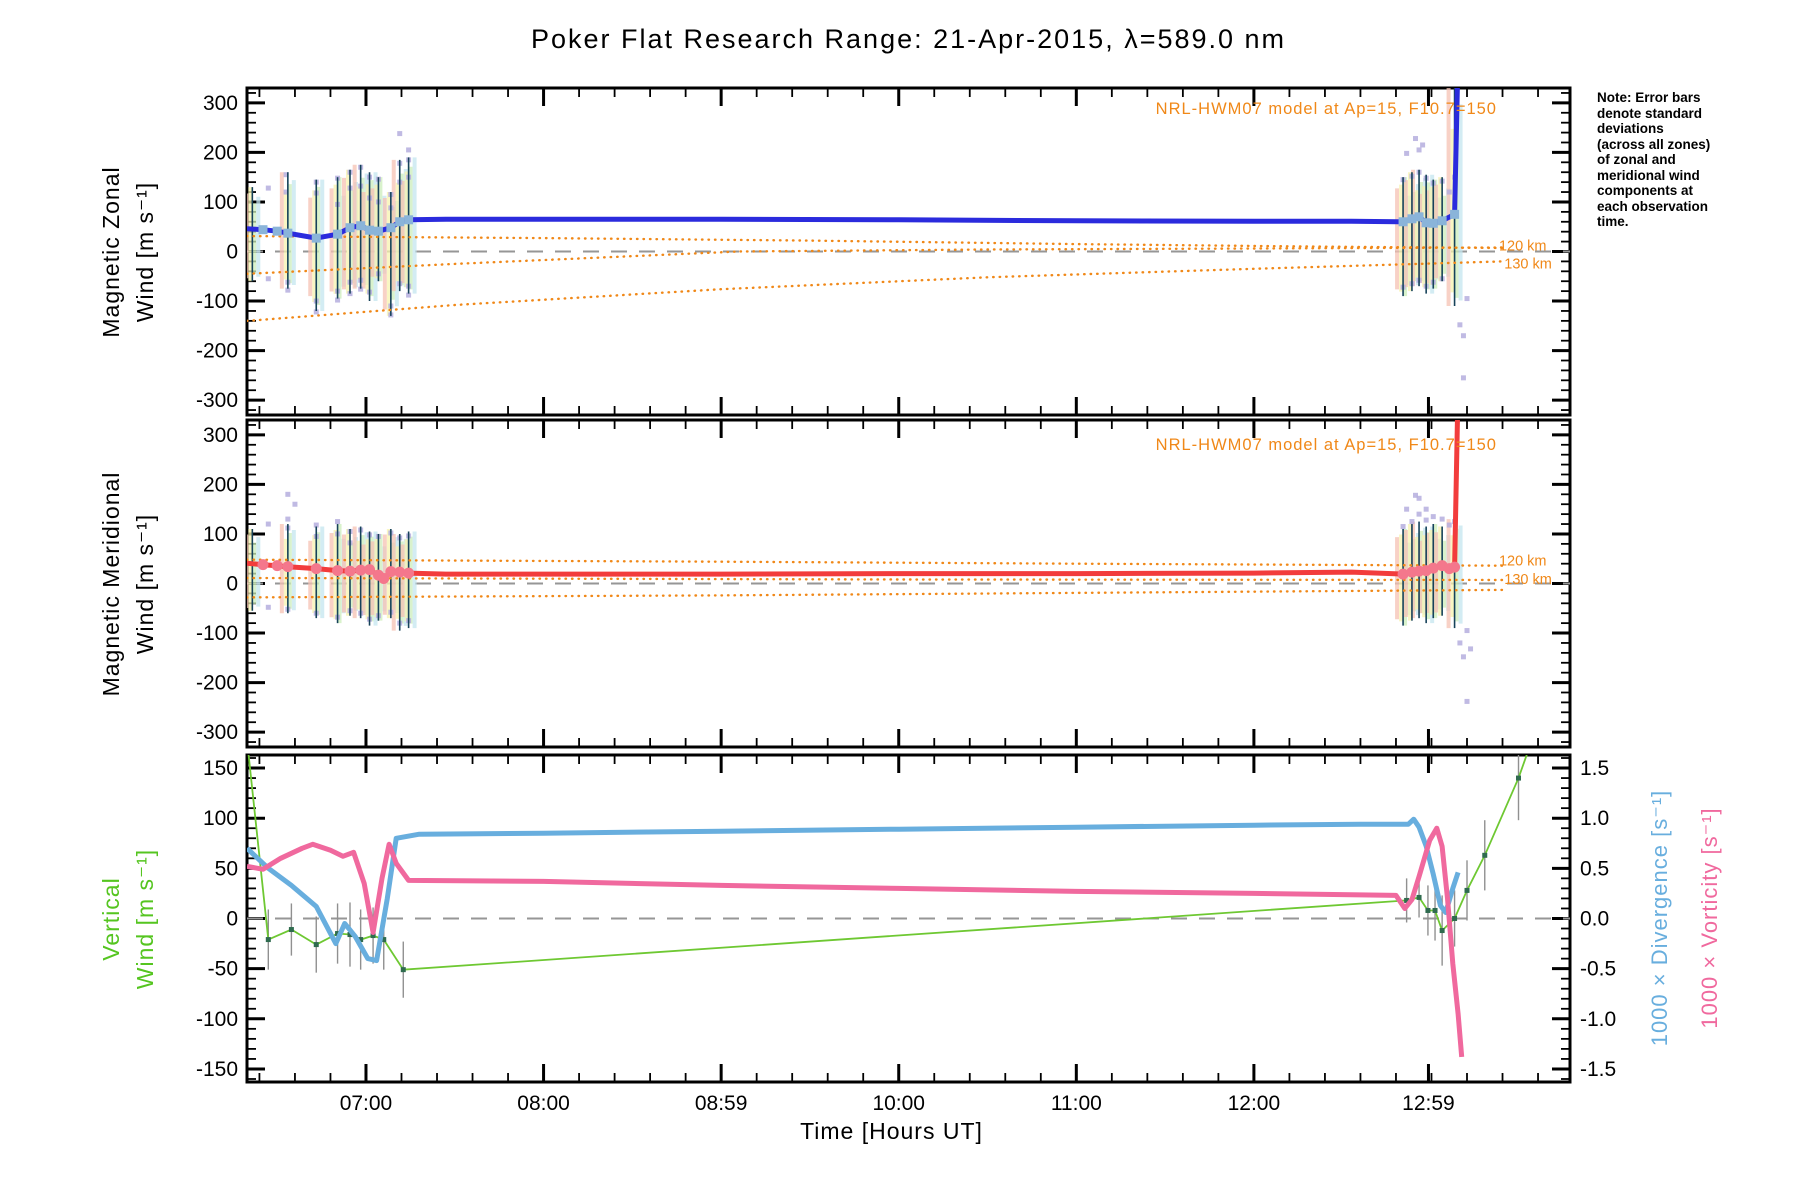 The width and height of the screenshot is (1800, 1200). What do you see at coordinates (721, 1103) in the screenshot?
I see `x-tick-label: 08:59` at bounding box center [721, 1103].